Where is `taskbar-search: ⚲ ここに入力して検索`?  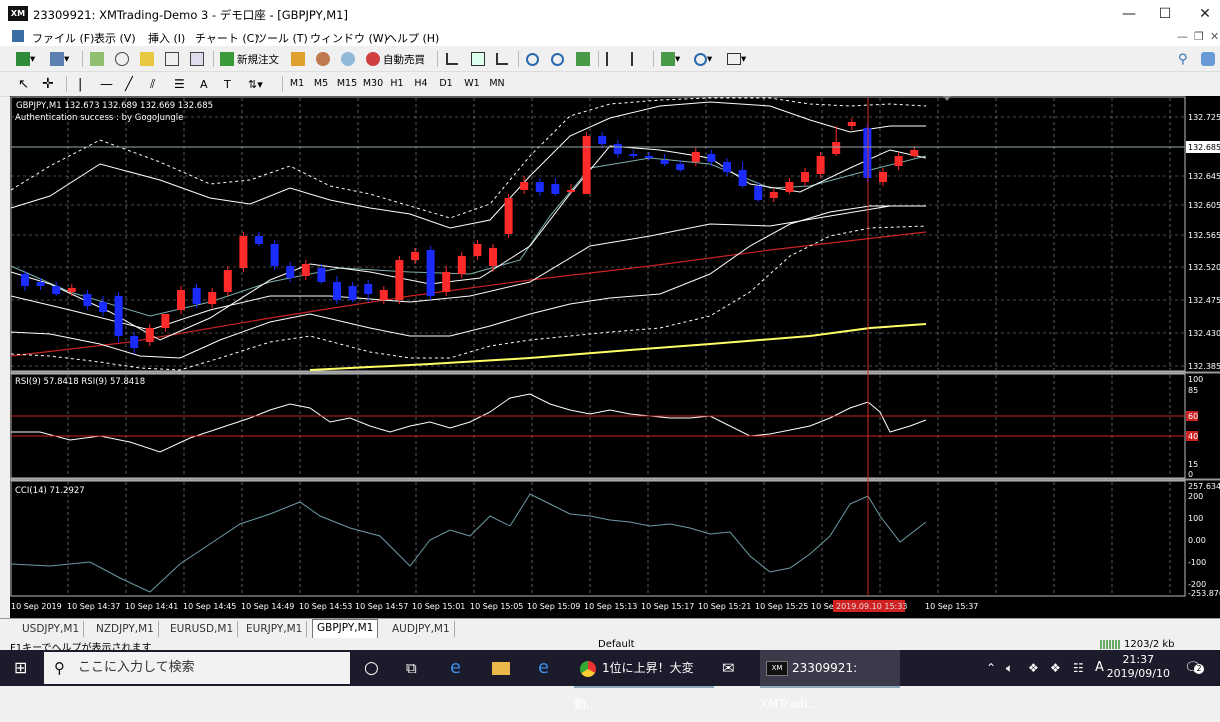
taskbar-search: ⚲ ここに入力して検索 is located at coordinates (197, 668).